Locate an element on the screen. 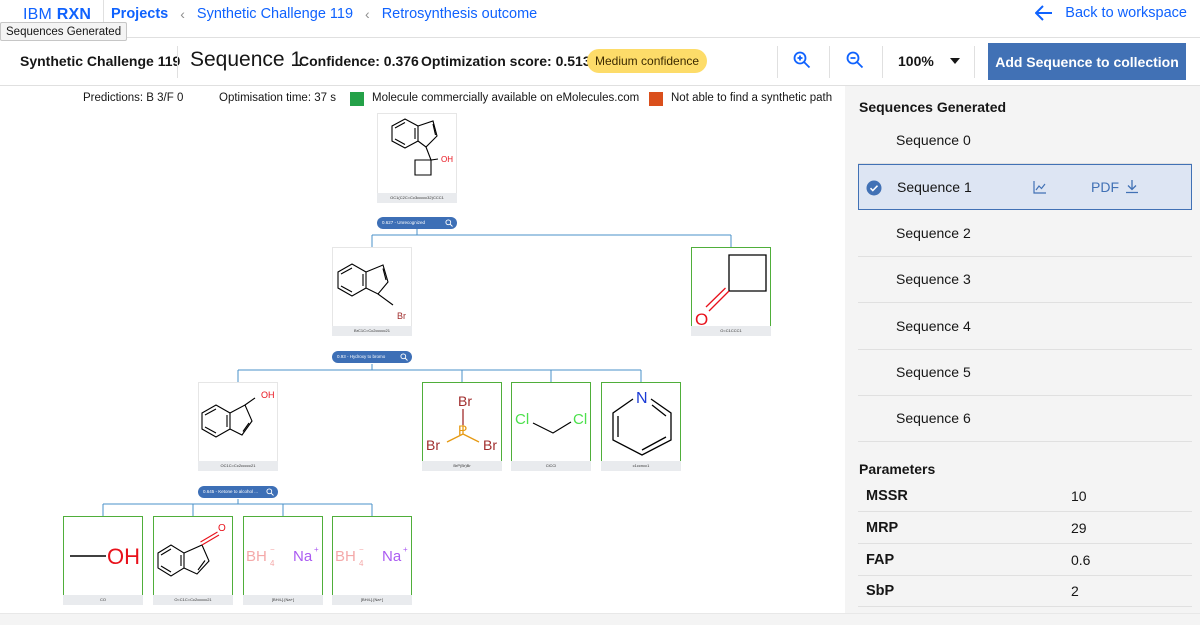 The width and height of the screenshot is (1200, 625). zoom-select: 100% is located at coordinates (930, 61).